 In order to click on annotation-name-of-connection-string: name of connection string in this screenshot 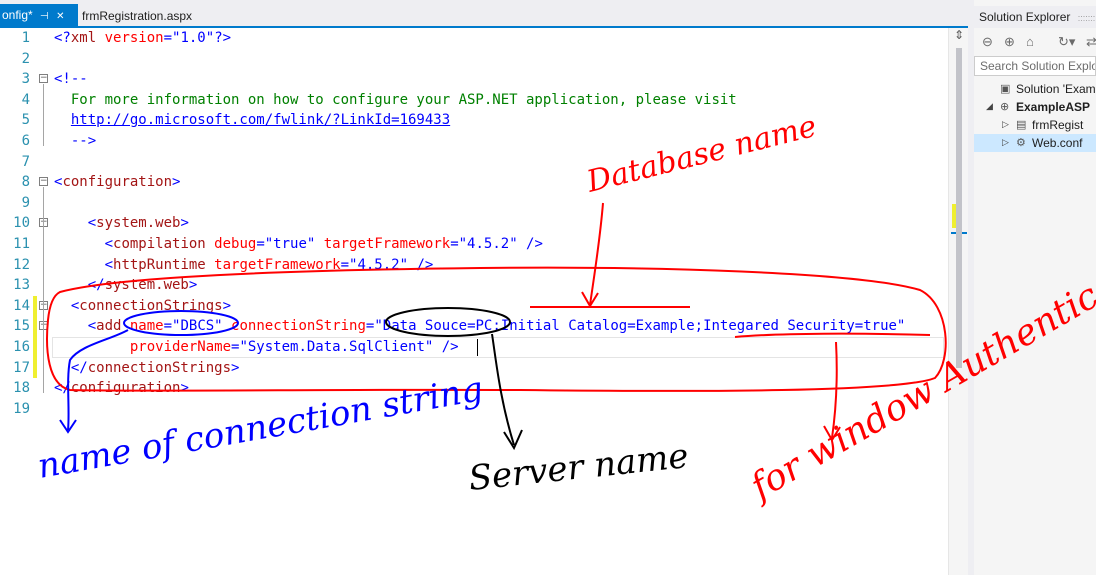, I will do `click(260, 428)`.